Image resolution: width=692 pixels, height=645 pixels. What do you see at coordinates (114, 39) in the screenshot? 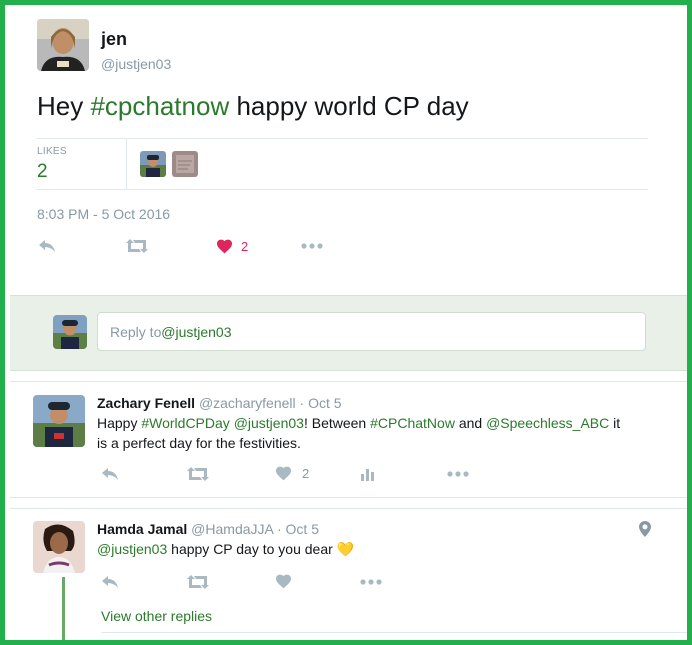
I see `author-name: jen` at bounding box center [114, 39].